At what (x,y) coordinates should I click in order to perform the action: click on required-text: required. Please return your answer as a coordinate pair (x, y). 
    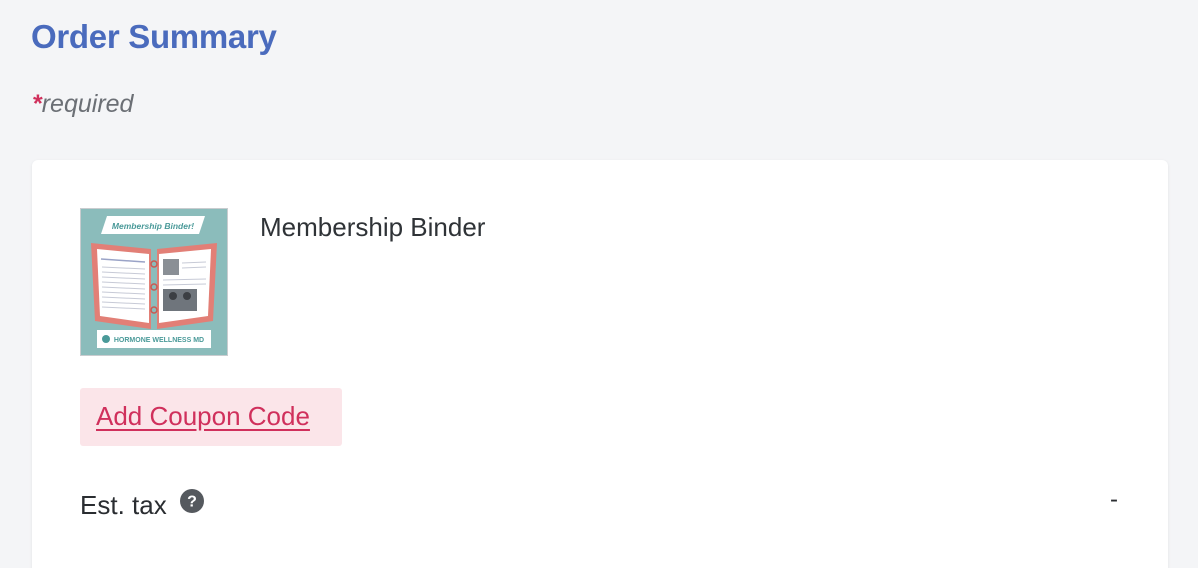
    Looking at the image, I should click on (87, 104).